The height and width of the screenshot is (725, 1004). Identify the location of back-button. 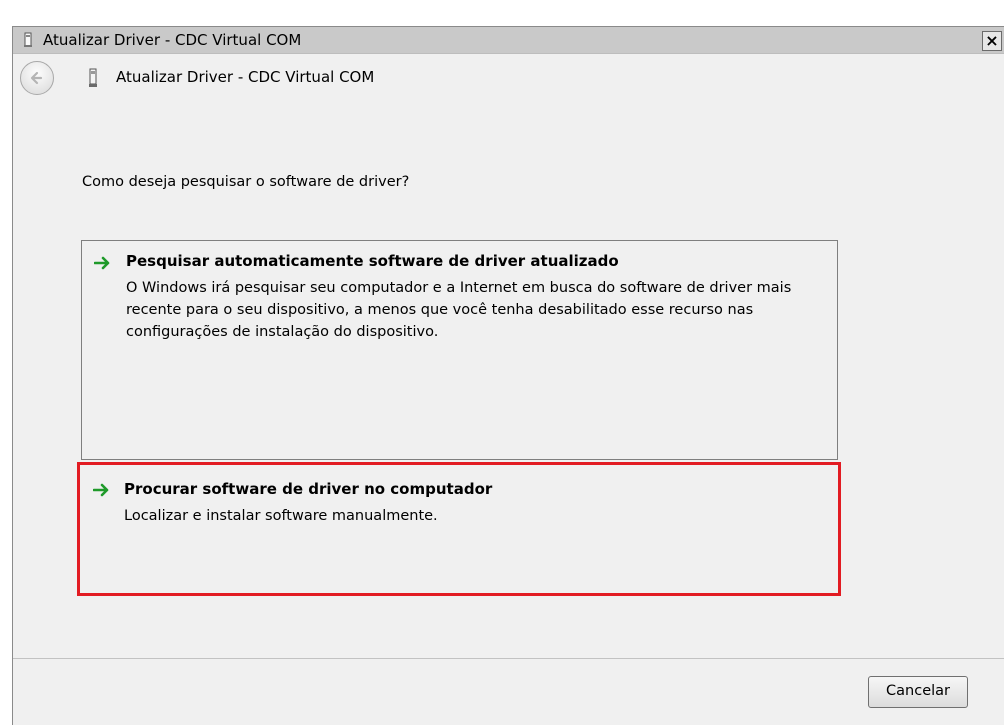
(37, 78).